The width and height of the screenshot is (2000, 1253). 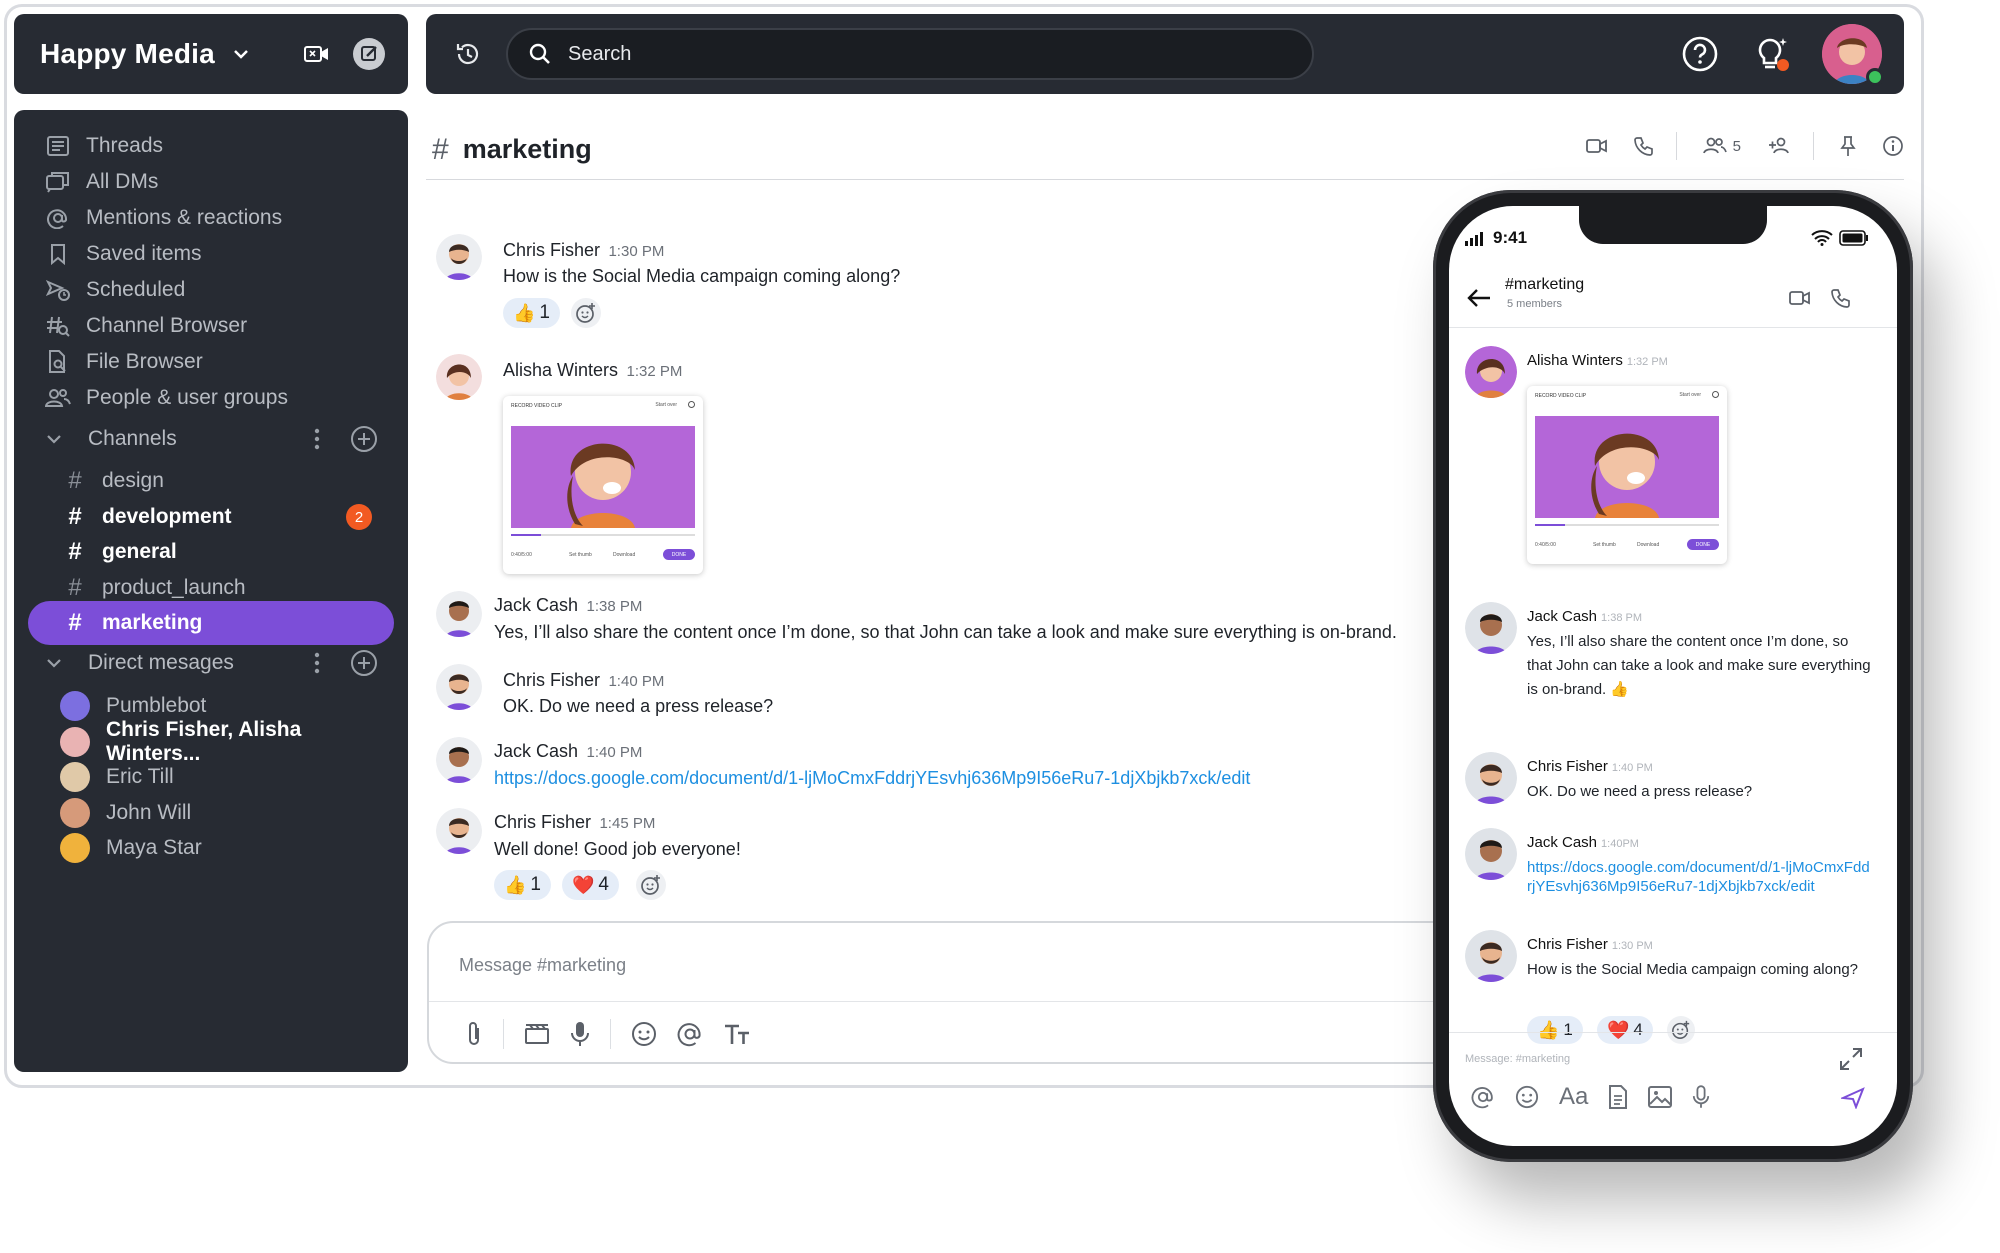 What do you see at coordinates (1853, 55) in the screenshot?
I see `user-avatar` at bounding box center [1853, 55].